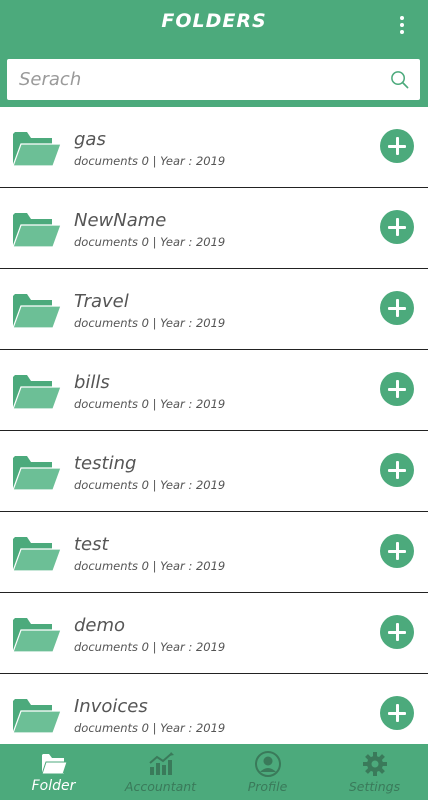 The image size is (428, 800). I want to click on folder-name: NewName, so click(120, 220).